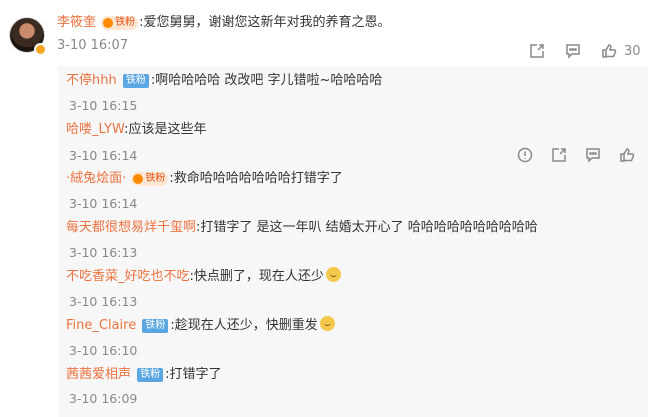  I want to click on reply-author: 不吃香菜_好吃也不吃, so click(128, 276).